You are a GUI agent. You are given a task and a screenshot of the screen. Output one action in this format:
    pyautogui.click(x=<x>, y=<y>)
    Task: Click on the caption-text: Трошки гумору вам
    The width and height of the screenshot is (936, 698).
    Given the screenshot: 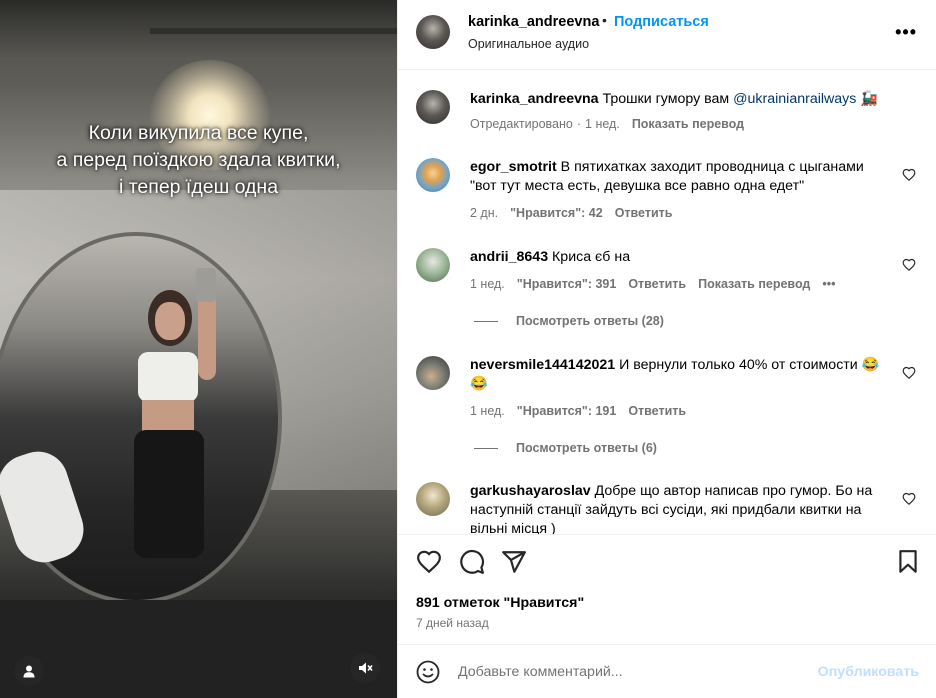 What is the action you would take?
    pyautogui.click(x=666, y=99)
    